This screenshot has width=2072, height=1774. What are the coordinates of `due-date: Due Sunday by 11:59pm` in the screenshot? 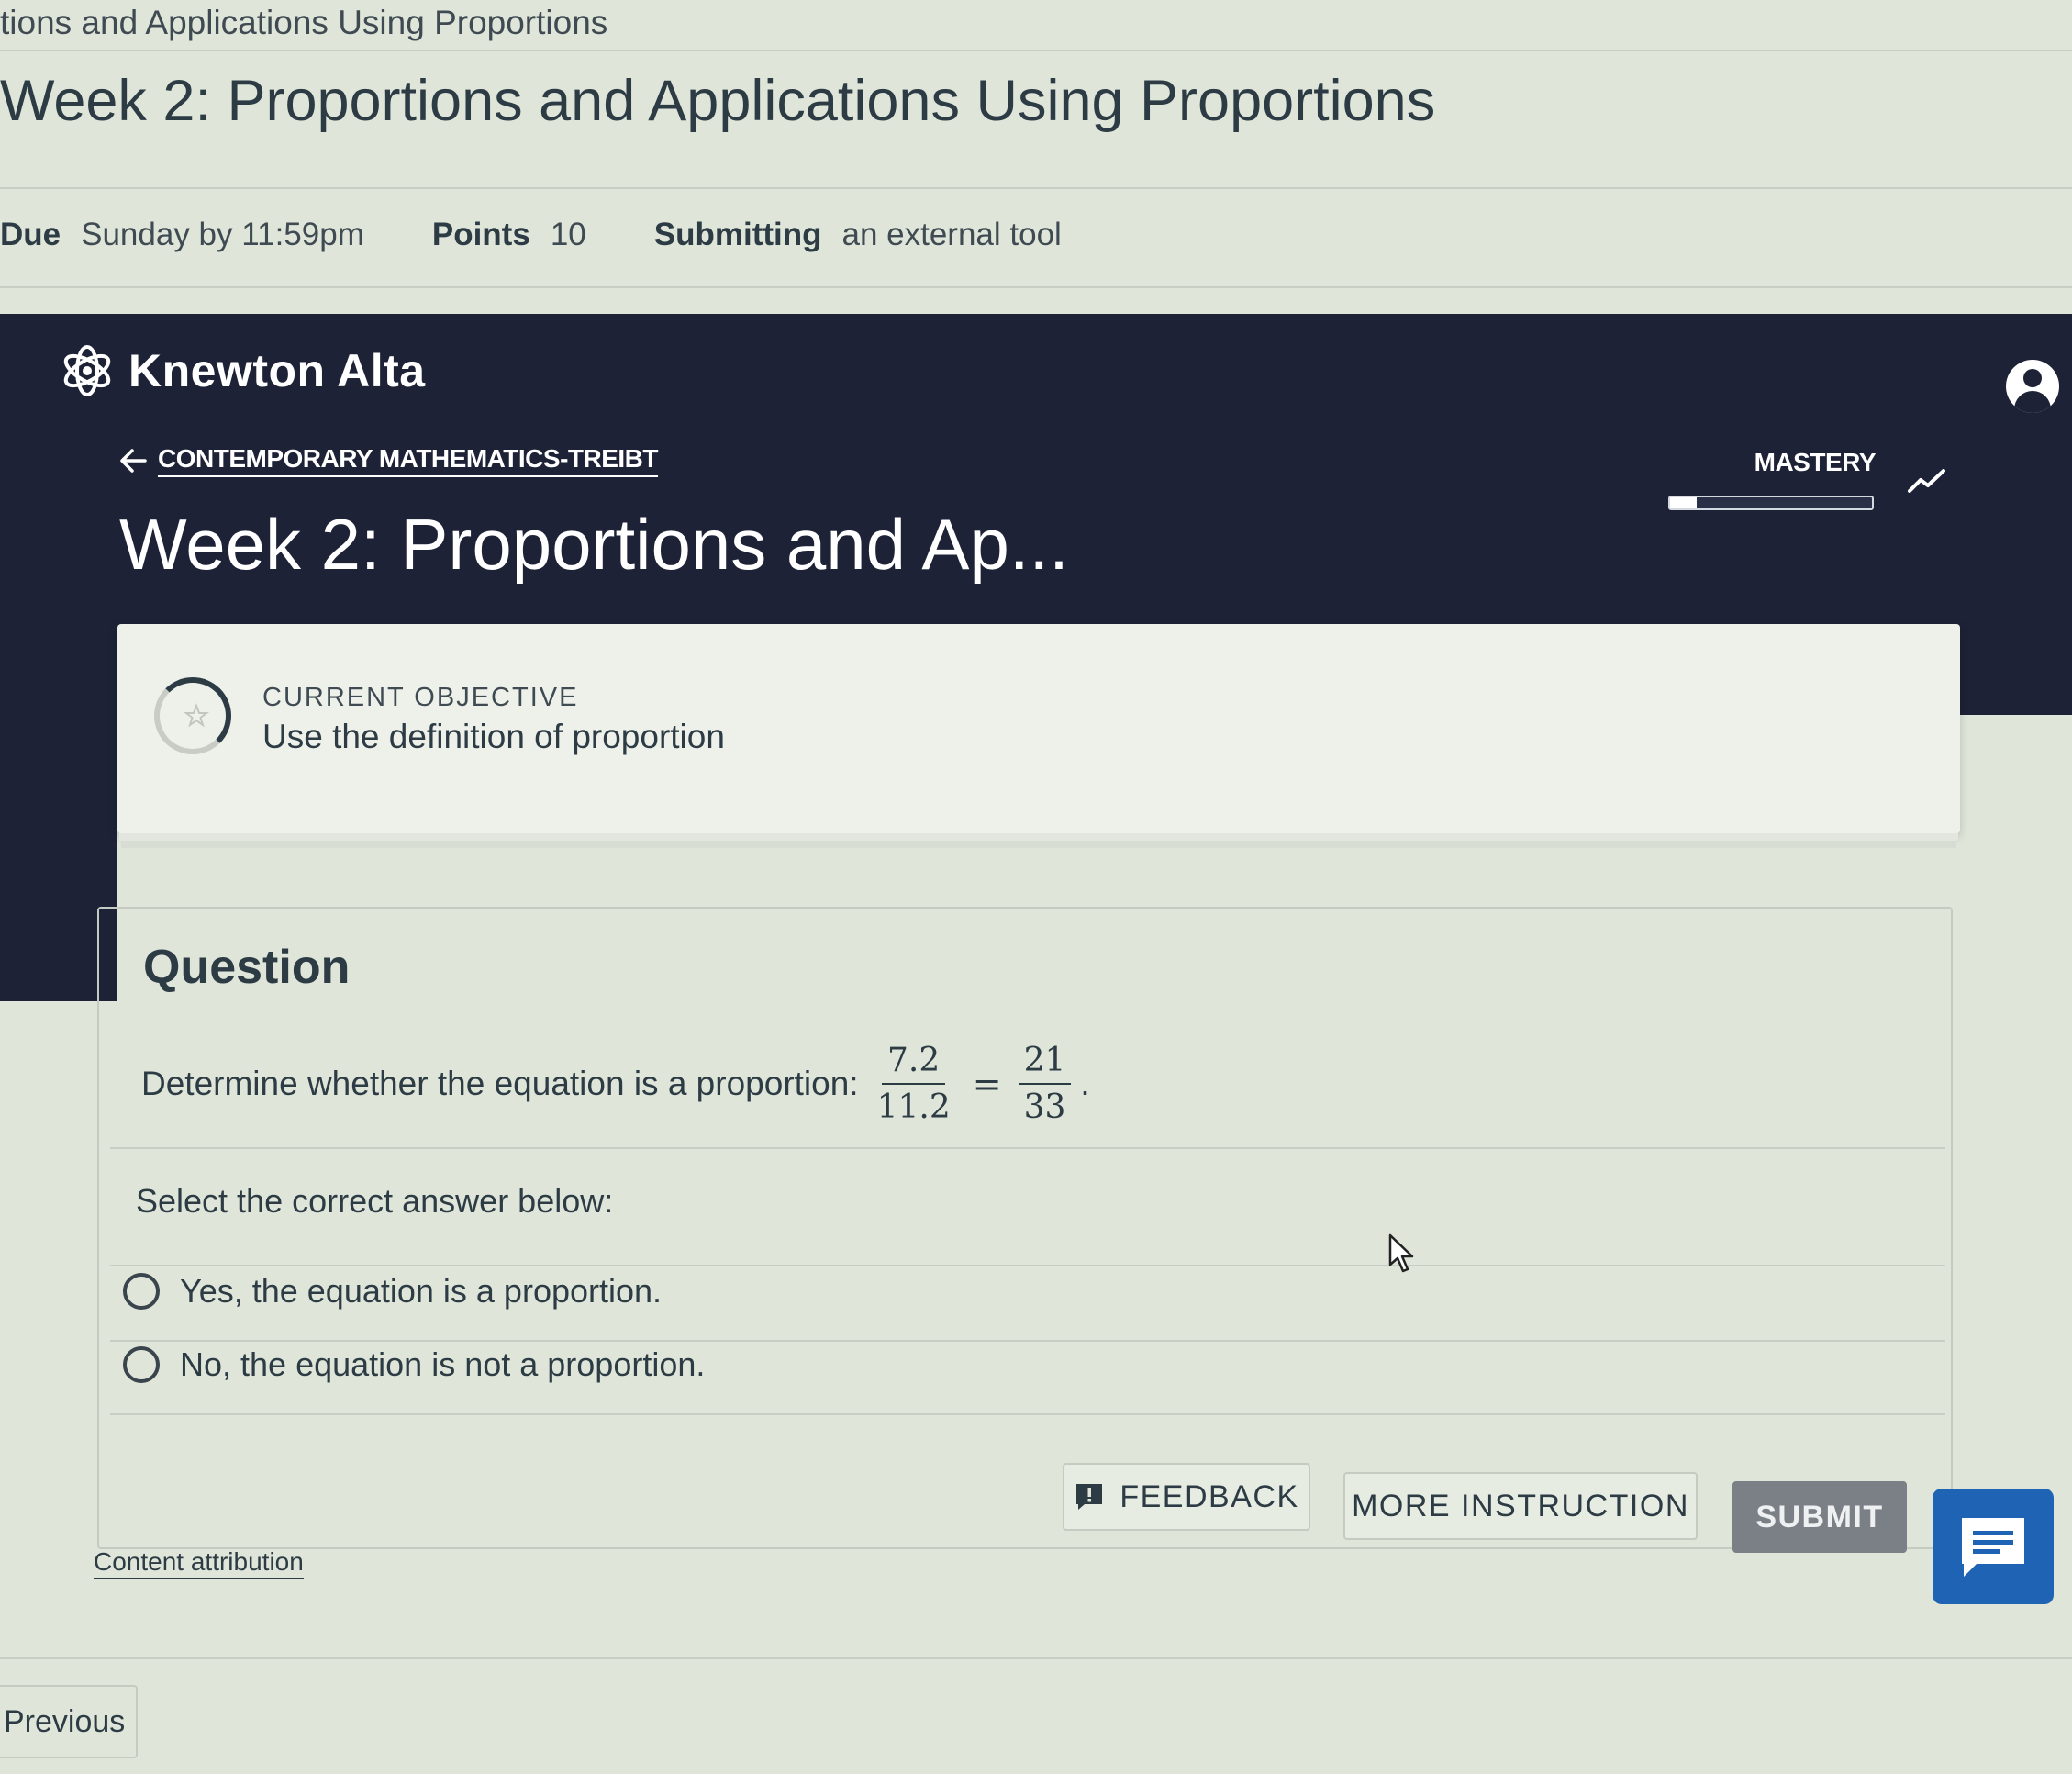 It's located at (182, 235).